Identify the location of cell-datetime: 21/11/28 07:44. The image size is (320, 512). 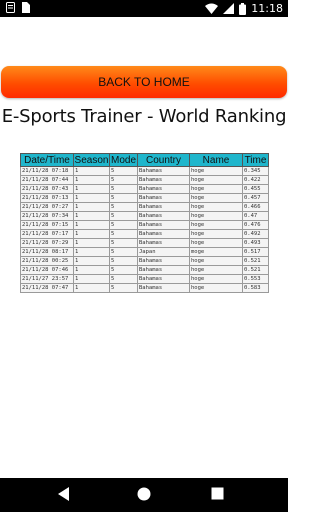
(47, 180).